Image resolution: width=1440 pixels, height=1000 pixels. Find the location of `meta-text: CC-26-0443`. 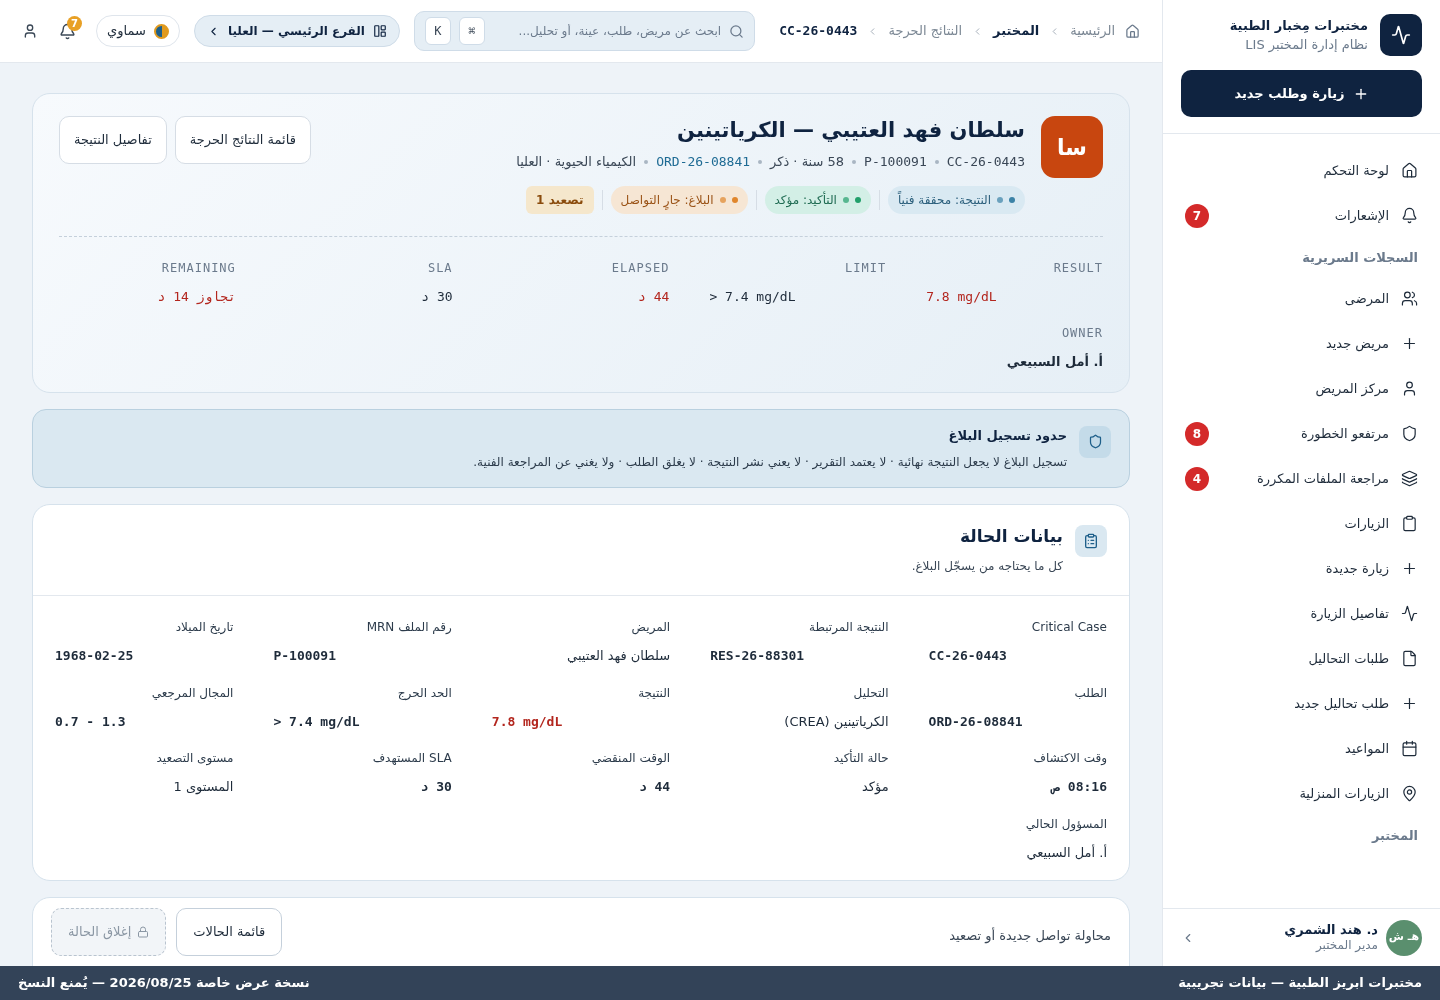

meta-text: CC-26-0443 is located at coordinates (985, 162).